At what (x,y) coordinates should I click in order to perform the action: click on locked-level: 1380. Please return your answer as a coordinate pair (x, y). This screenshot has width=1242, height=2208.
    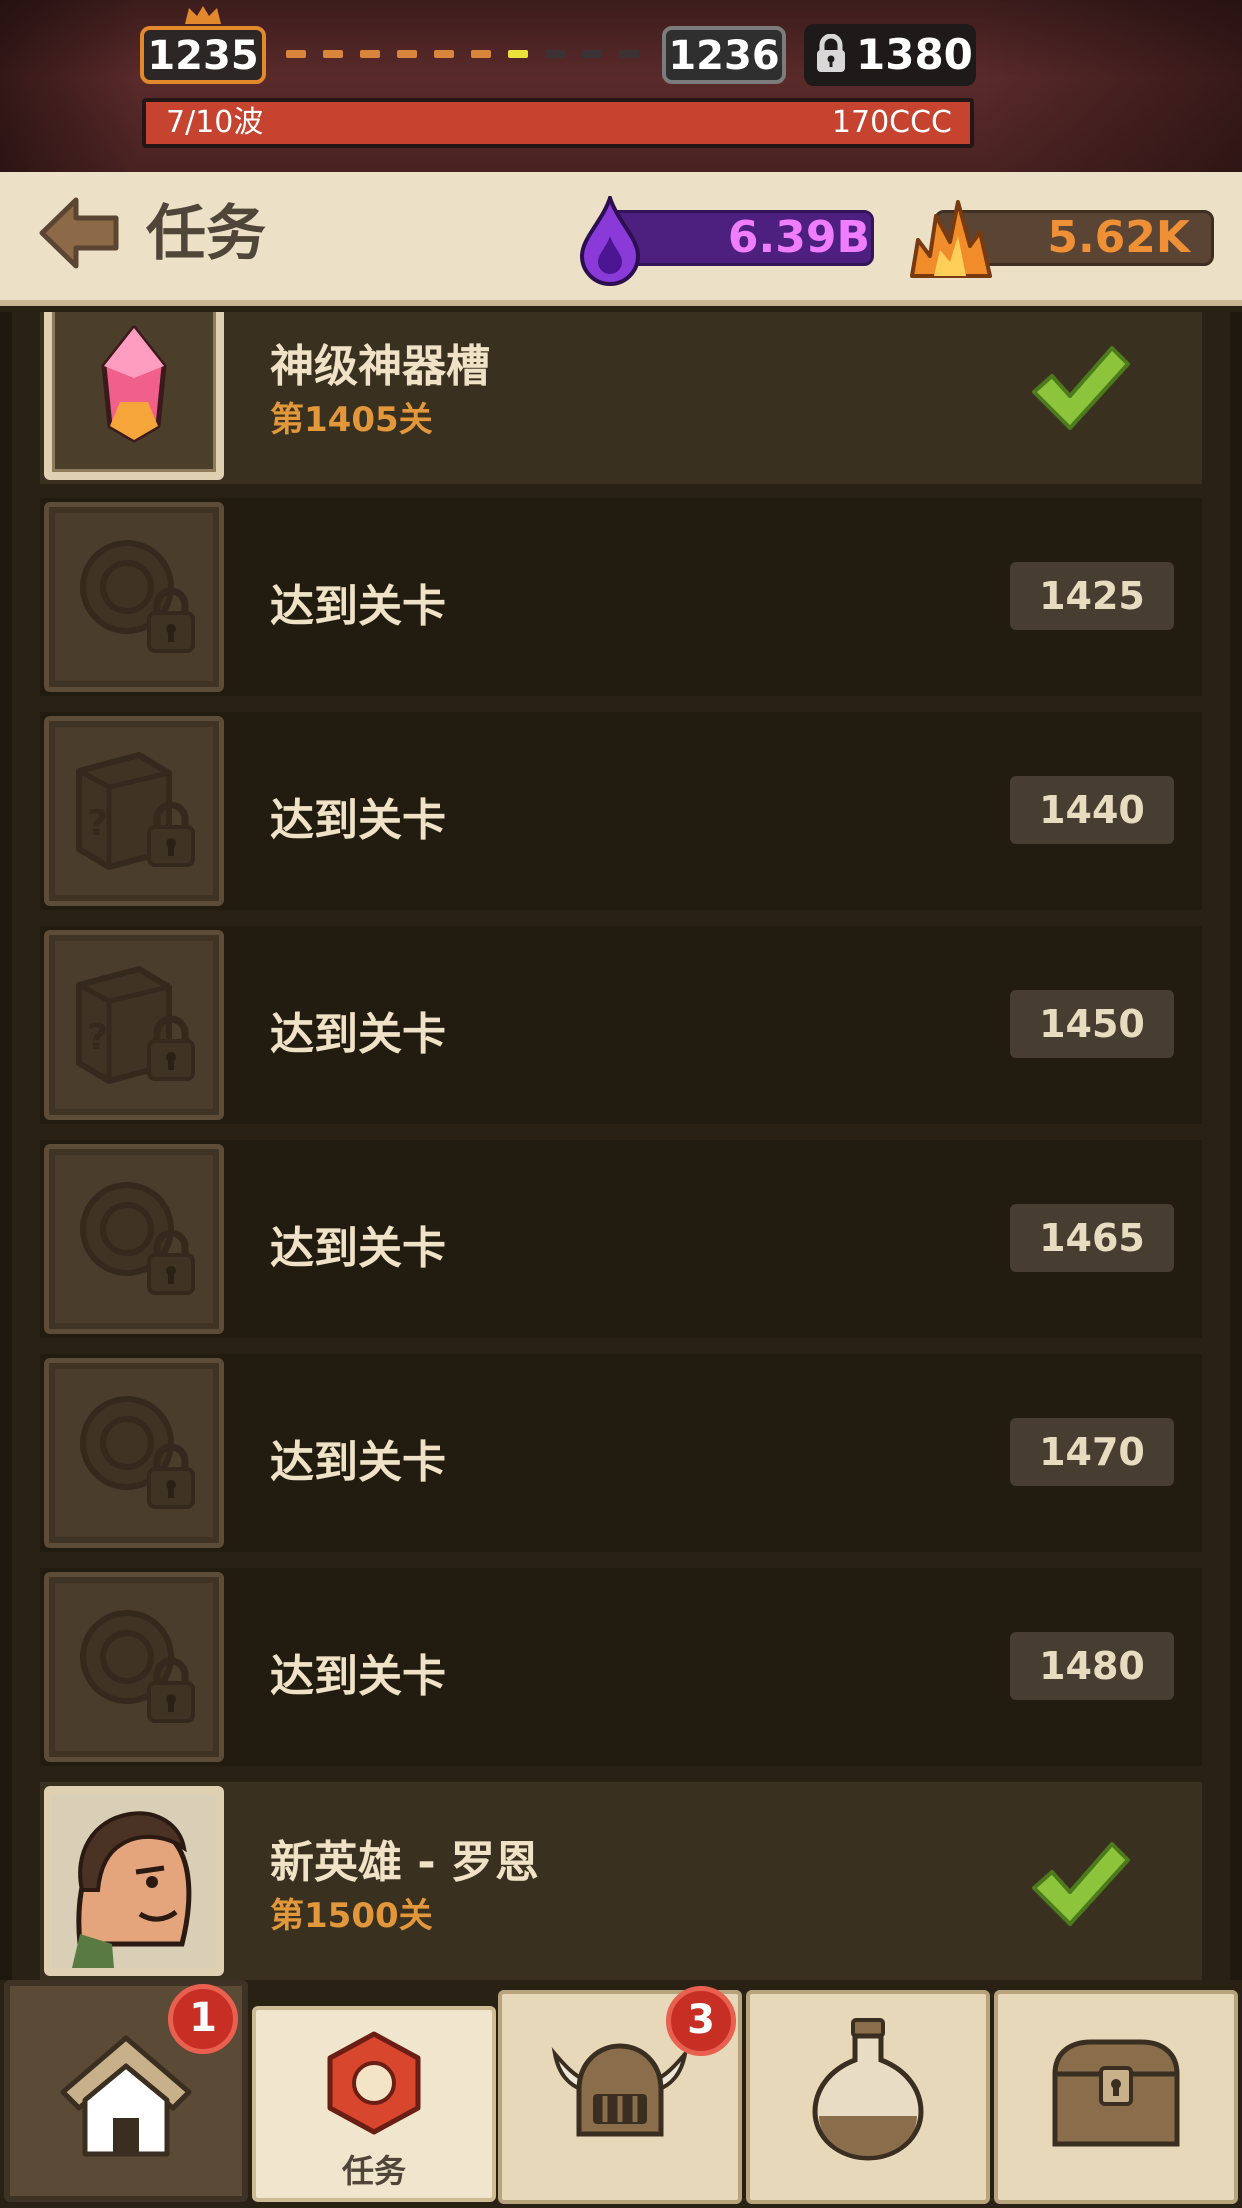
    Looking at the image, I should click on (890, 55).